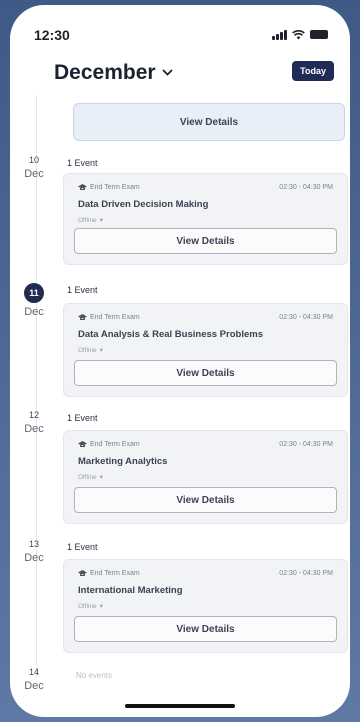 This screenshot has height=722, width=360. Describe the element at coordinates (170, 334) in the screenshot. I see `event-title: Data Analysis & Real Business Problems` at that location.